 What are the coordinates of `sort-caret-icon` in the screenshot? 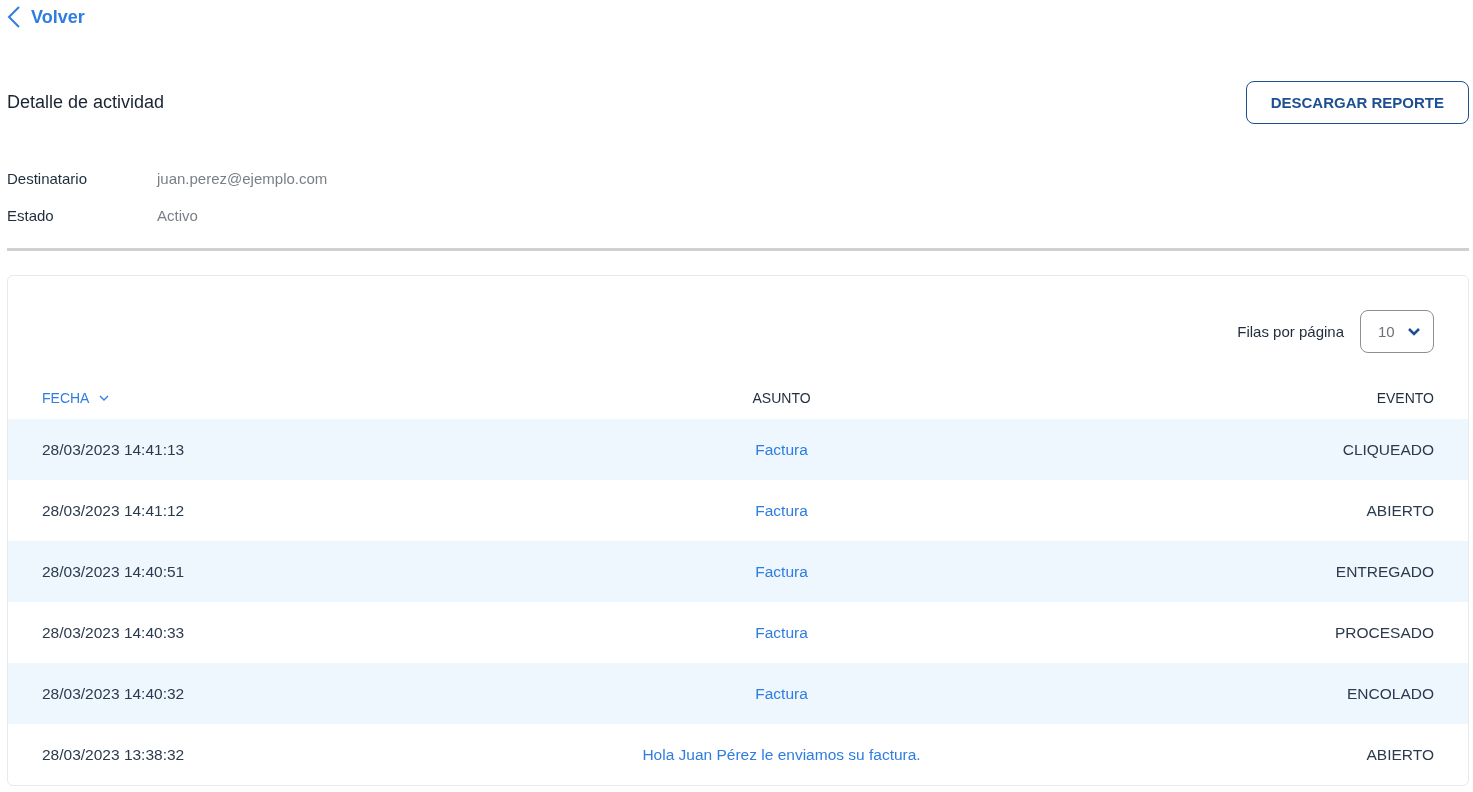 It's located at (104, 398).